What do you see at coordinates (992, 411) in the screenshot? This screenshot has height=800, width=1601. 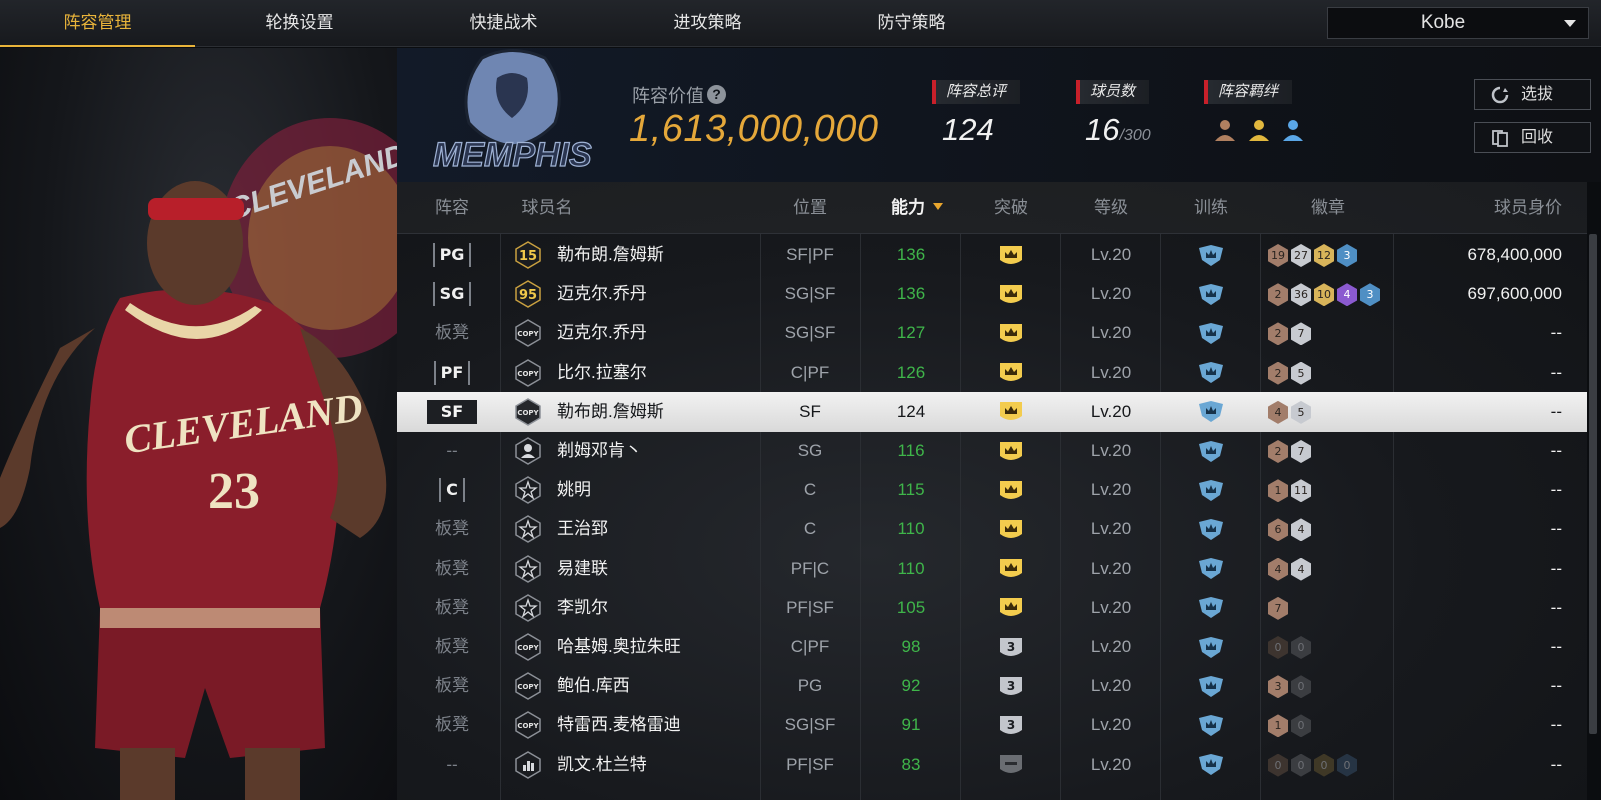 I see `table-row: SF COPY 勒布朗.詹姆斯 SF 124 Lv.20 4 5 --` at bounding box center [992, 411].